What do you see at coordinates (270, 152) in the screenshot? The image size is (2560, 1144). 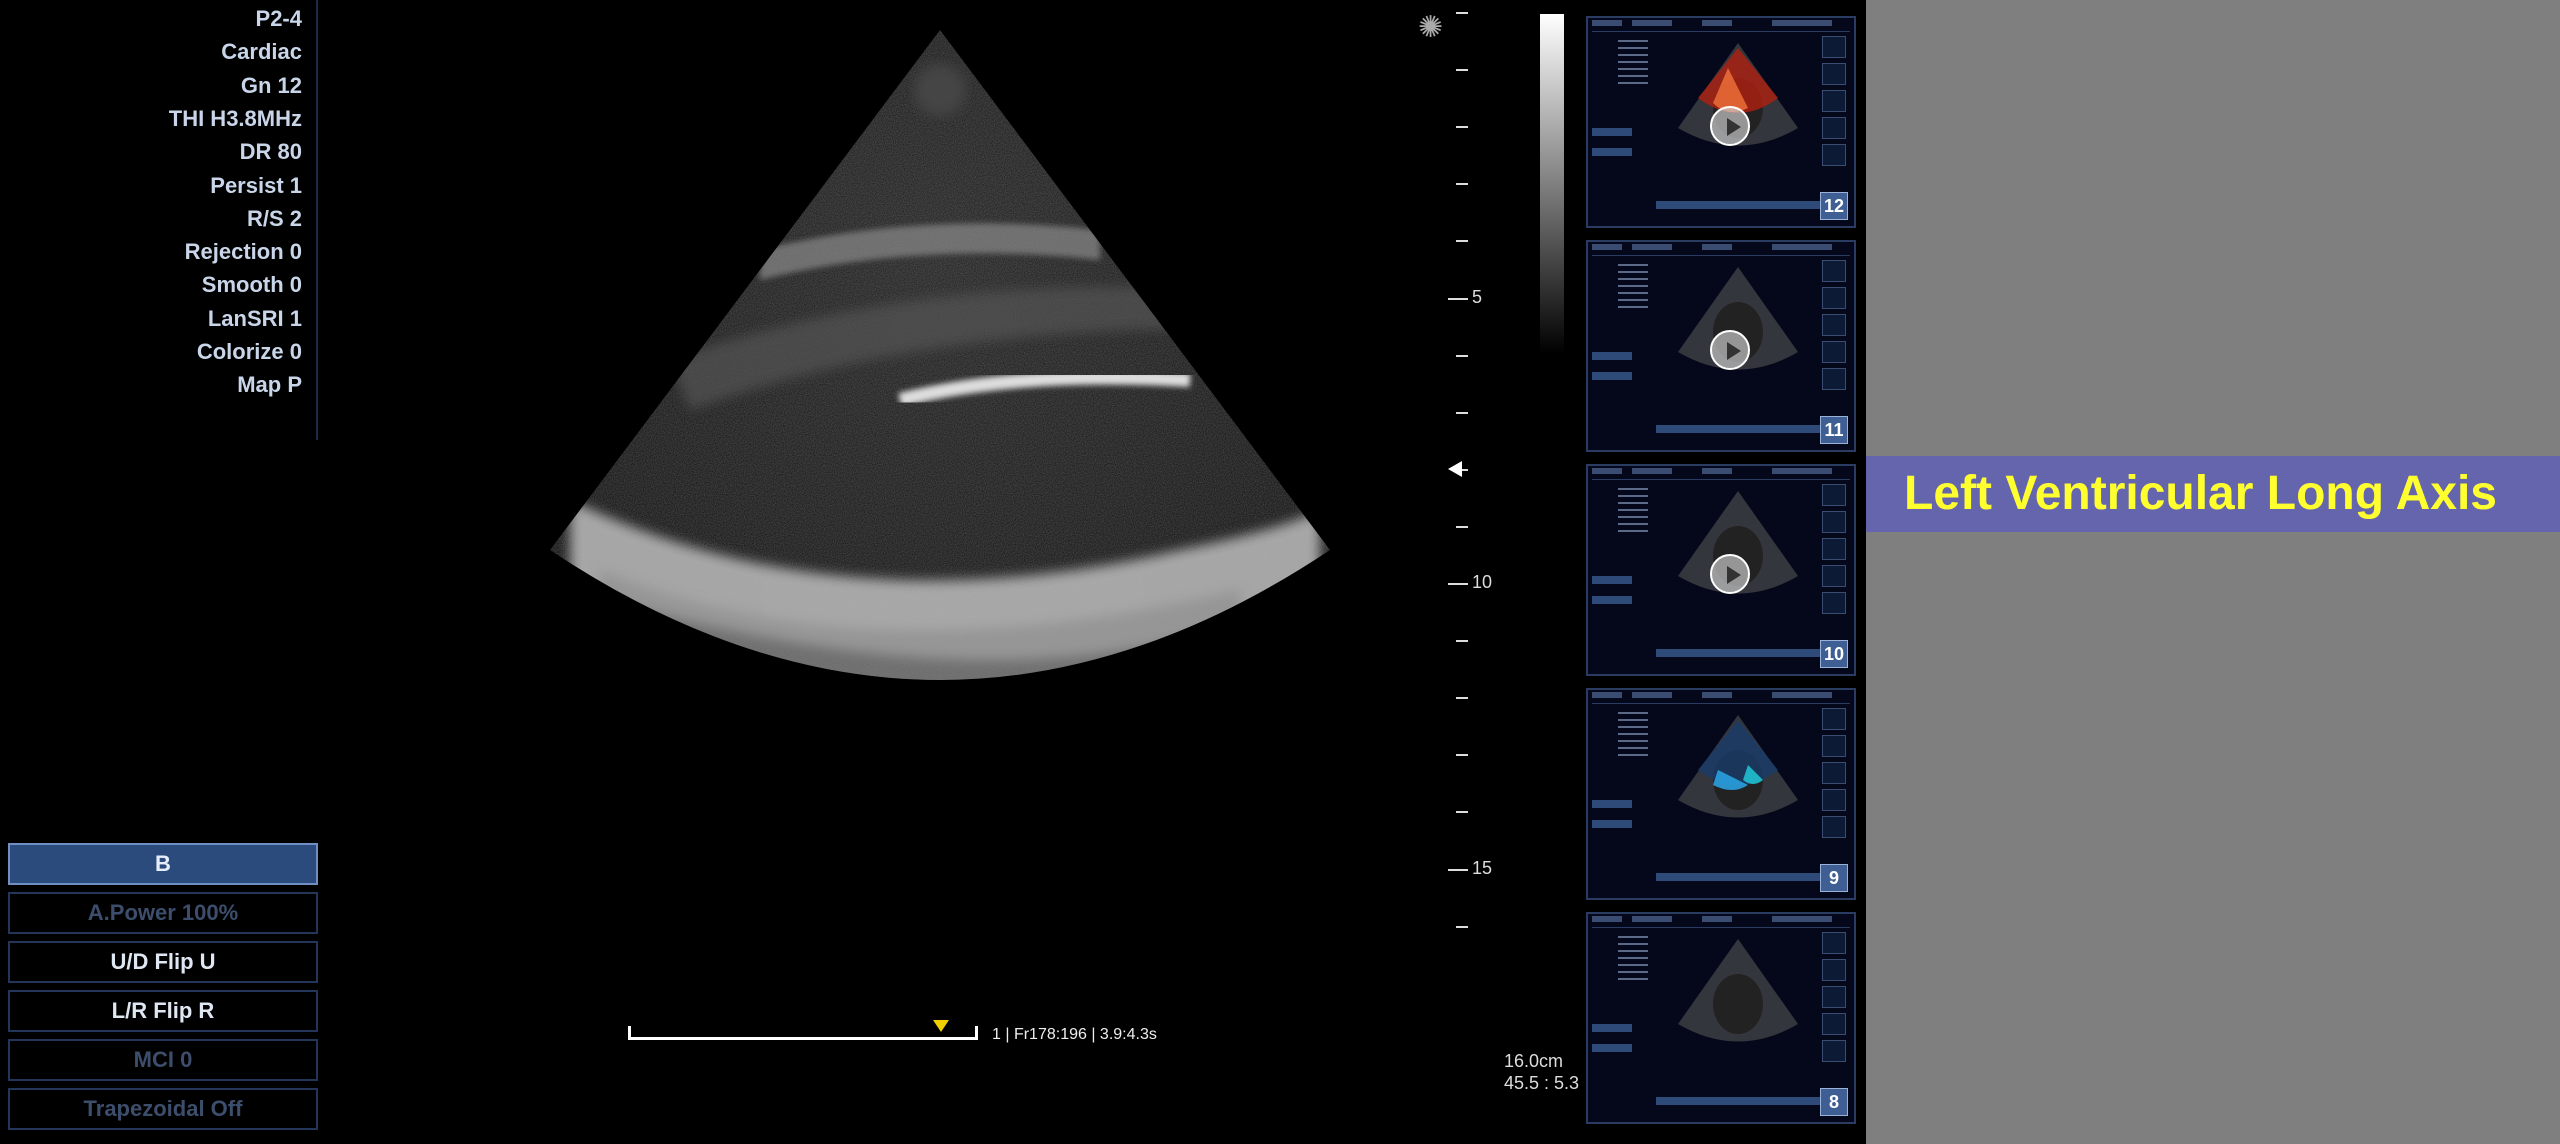 I see `parameter-item: DR 80` at bounding box center [270, 152].